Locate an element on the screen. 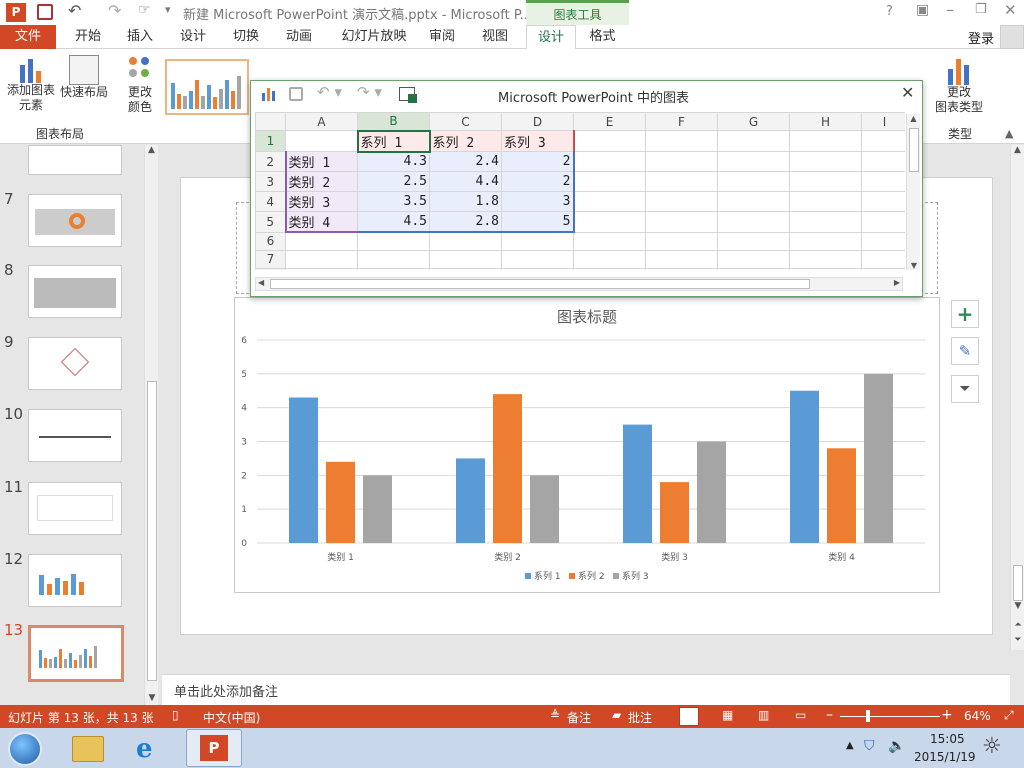  weather-icon: ☼ is located at coordinates (992, 746).